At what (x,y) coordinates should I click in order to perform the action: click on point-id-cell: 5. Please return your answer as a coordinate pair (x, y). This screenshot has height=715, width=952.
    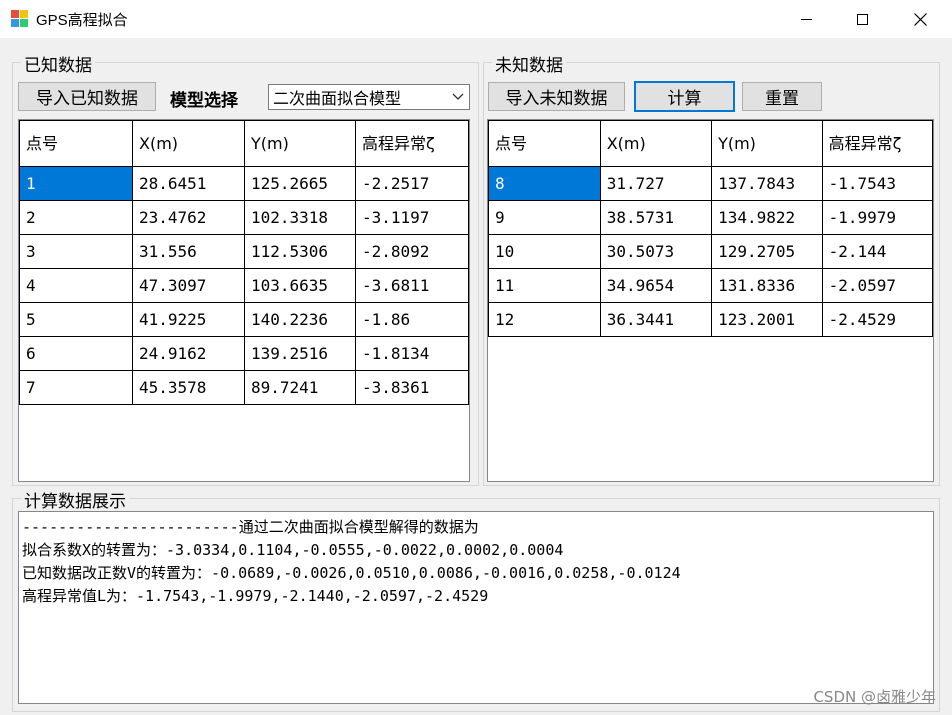
    Looking at the image, I should click on (76, 319).